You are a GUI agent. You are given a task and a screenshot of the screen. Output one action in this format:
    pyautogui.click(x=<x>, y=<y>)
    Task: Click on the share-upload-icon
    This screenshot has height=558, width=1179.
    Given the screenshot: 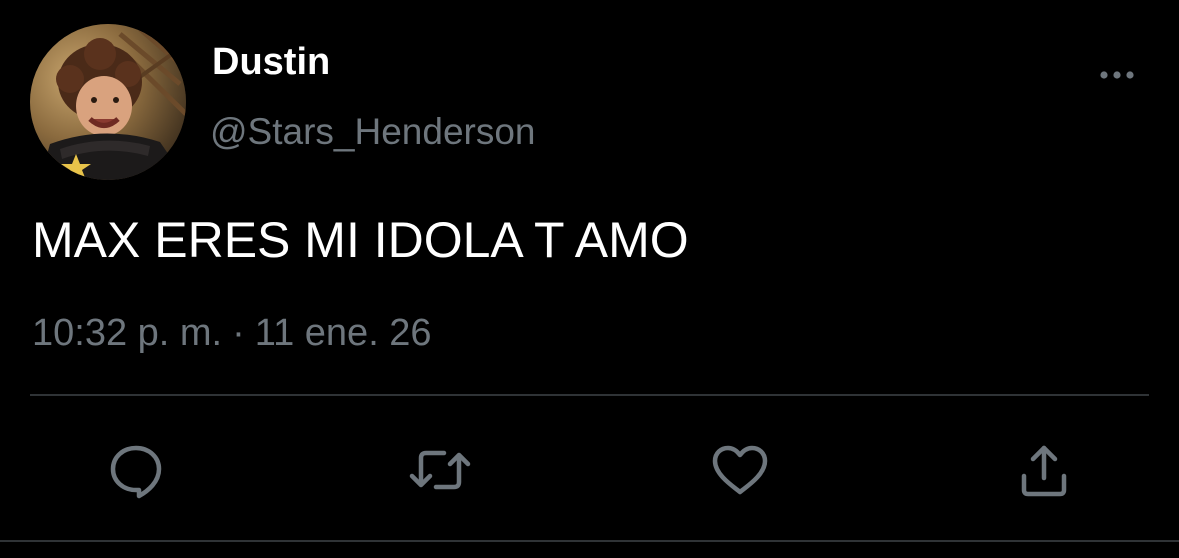 What is the action you would take?
    pyautogui.click(x=1044, y=471)
    